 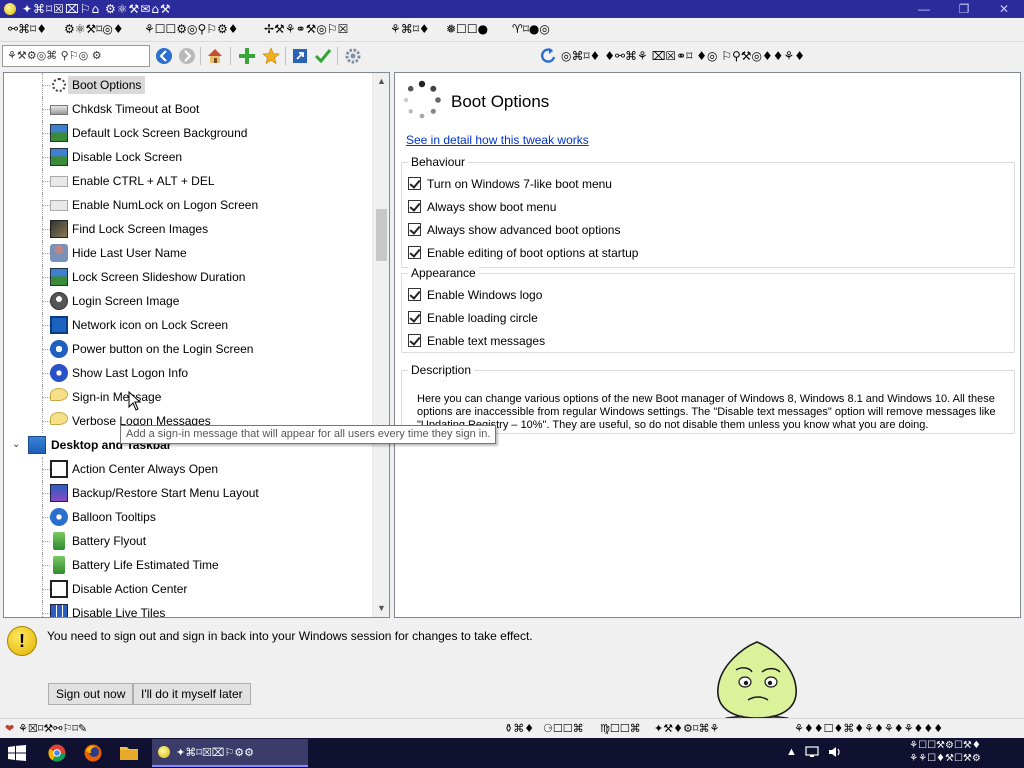 What do you see at coordinates (188, 133) in the screenshot?
I see `tree-item-default-lock-screen-background: Default Lock Screen Background` at bounding box center [188, 133].